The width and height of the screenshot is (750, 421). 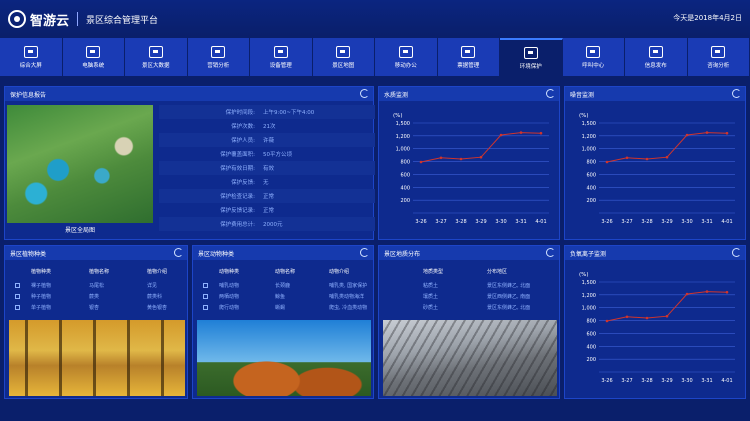 What do you see at coordinates (343, 57) in the screenshot?
I see `nav-item-map: 景区地图` at bounding box center [343, 57].